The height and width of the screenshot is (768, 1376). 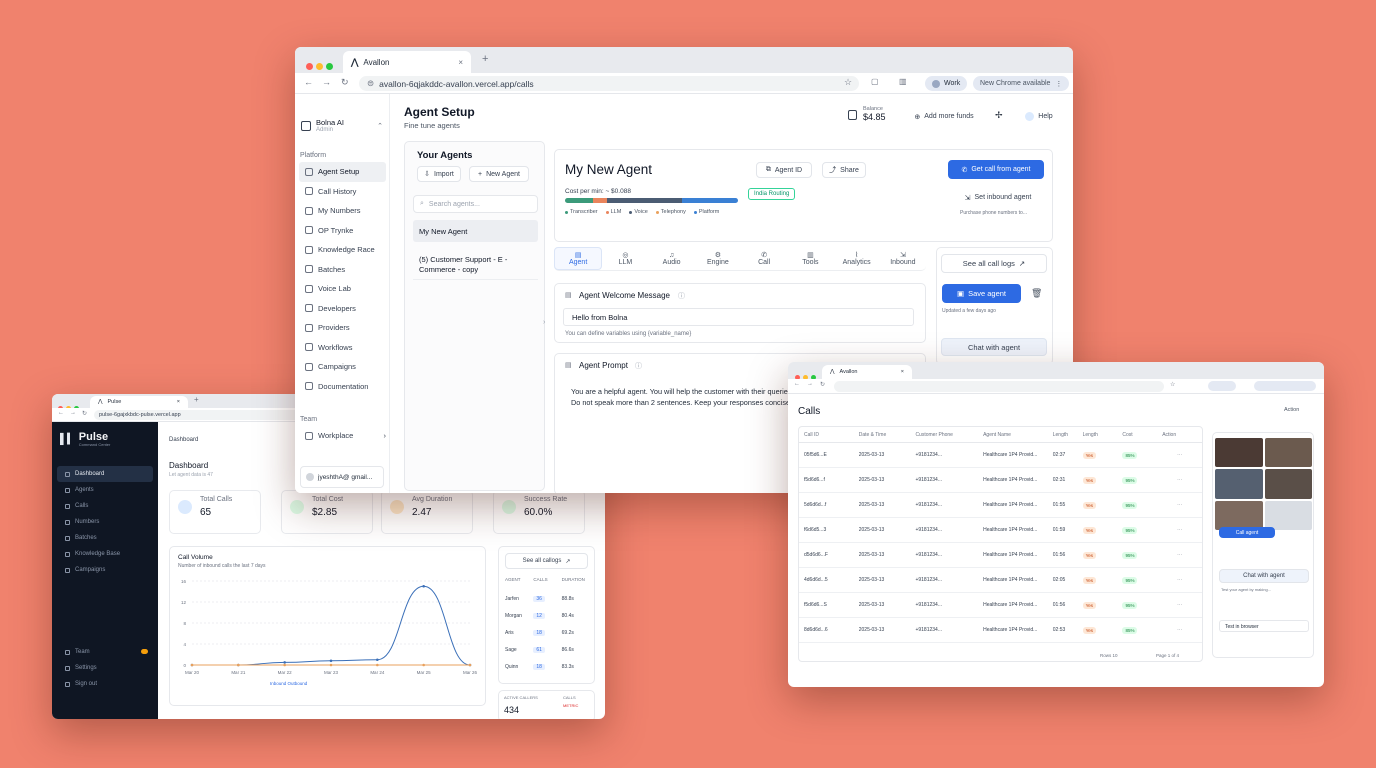 I want to click on nav-item-settings: Settings, so click(x=105, y=668).